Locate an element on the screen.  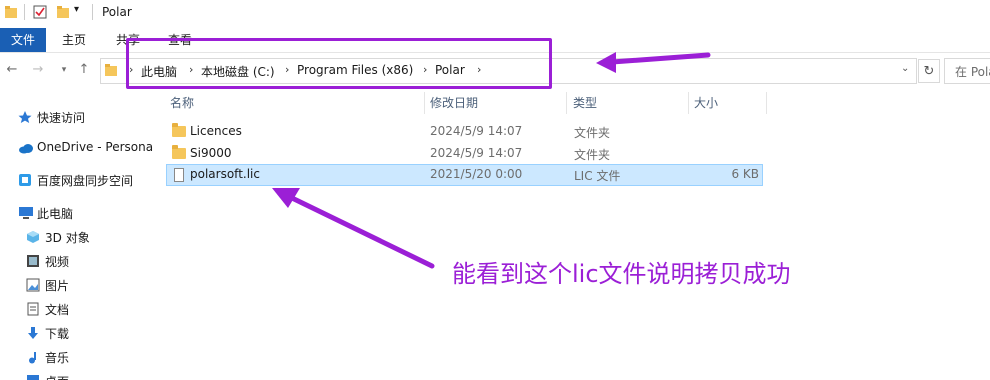
annotation-text: 能看到这个lic文件说明拷贝成功 is located at coordinates (621, 274).